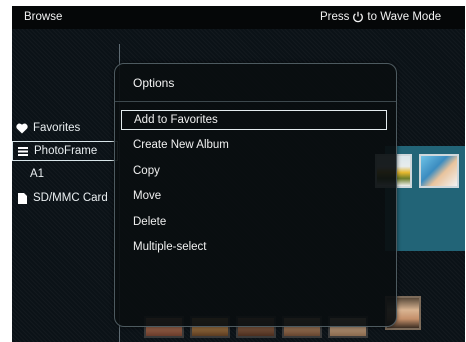 The width and height of the screenshot is (466, 342). What do you see at coordinates (170, 247) in the screenshot?
I see `menu-item-label: Multiple-select` at bounding box center [170, 247].